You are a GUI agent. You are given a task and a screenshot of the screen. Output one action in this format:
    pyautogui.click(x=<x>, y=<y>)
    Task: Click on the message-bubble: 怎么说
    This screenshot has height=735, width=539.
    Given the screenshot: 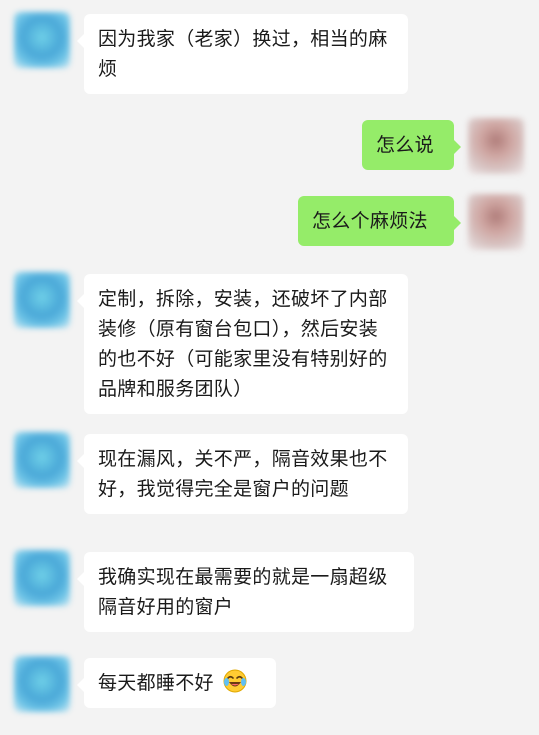 What is the action you would take?
    pyautogui.click(x=411, y=145)
    